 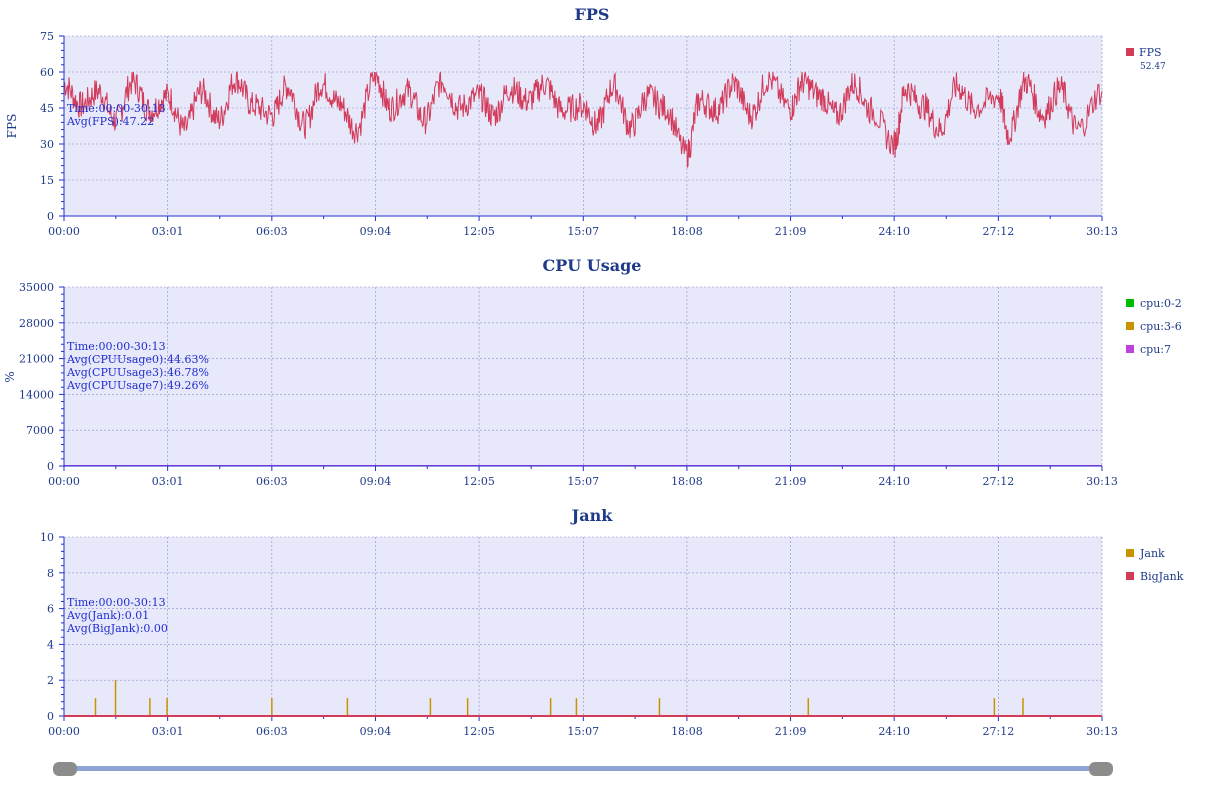 I want to click on jank-legend-swatch, so click(x=1130, y=553).